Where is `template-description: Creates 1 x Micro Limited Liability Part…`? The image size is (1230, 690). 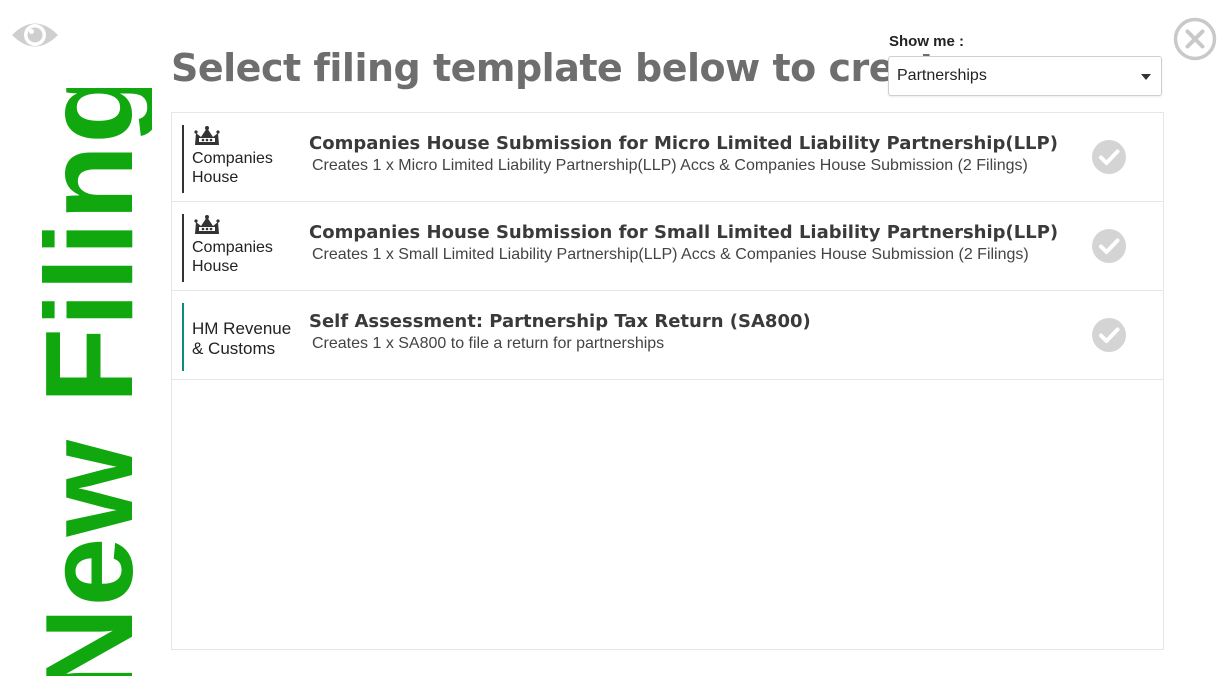 template-description: Creates 1 x Micro Limited Liability Part… is located at coordinates (670, 165).